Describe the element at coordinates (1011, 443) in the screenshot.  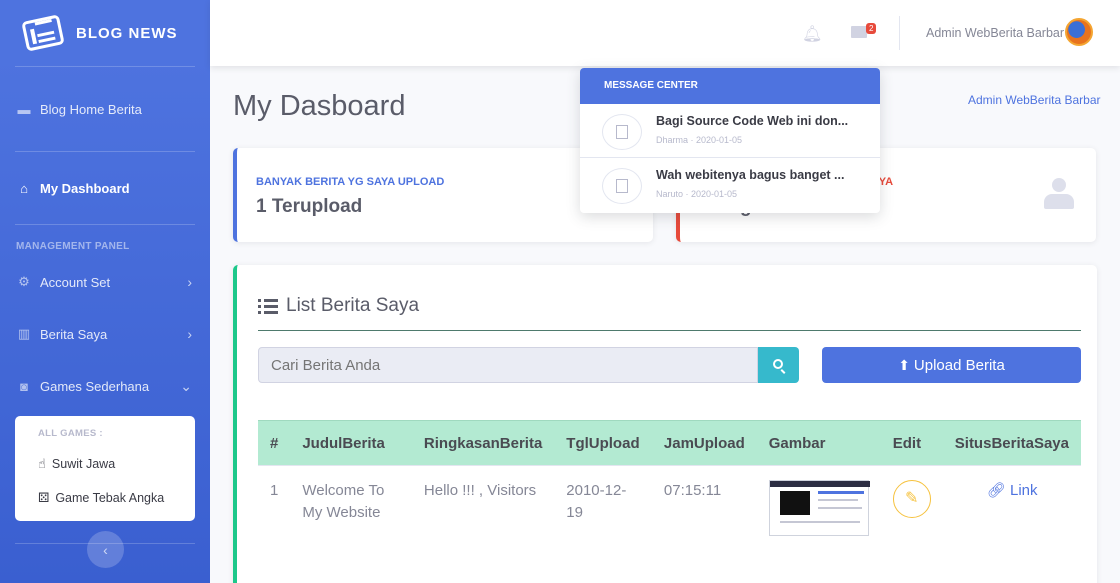
I see `column-header: SitusBeritaSaya` at that location.